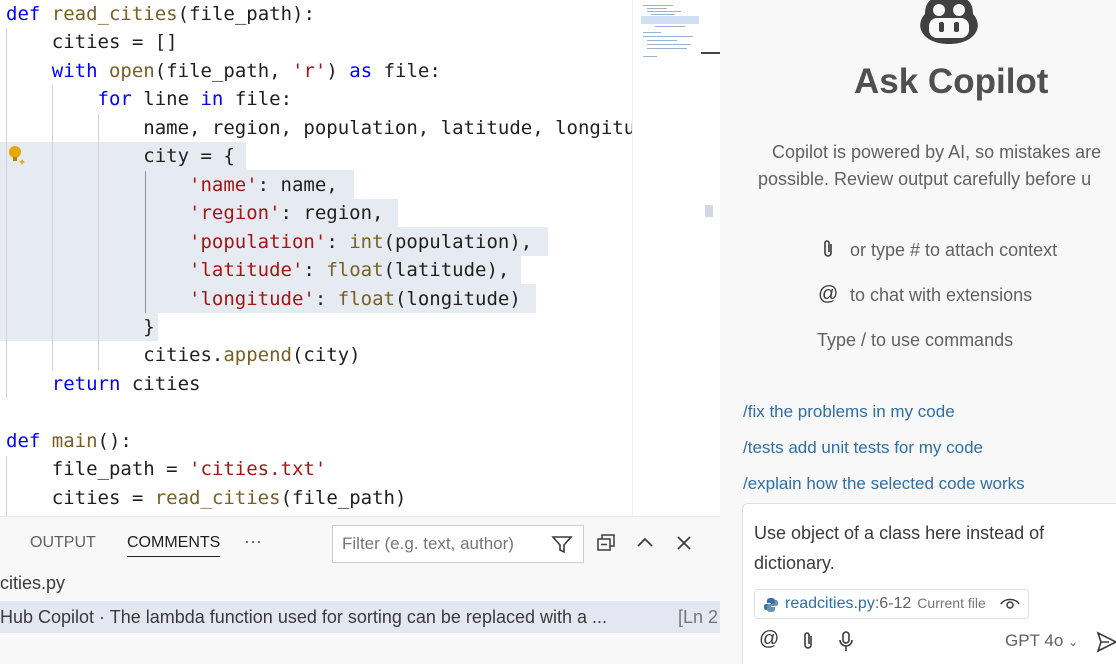 This screenshot has height=664, width=1116. I want to click on close-icon, so click(684, 543).